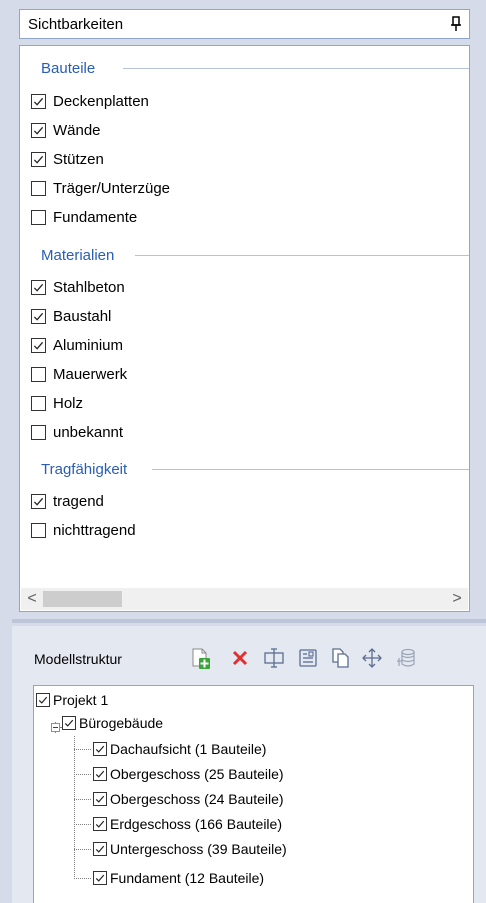 Image resolution: width=486 pixels, height=903 pixels. Describe the element at coordinates (84, 469) in the screenshot. I see `group-header-tragfaehigkeit: Tragfähigkeit` at that location.